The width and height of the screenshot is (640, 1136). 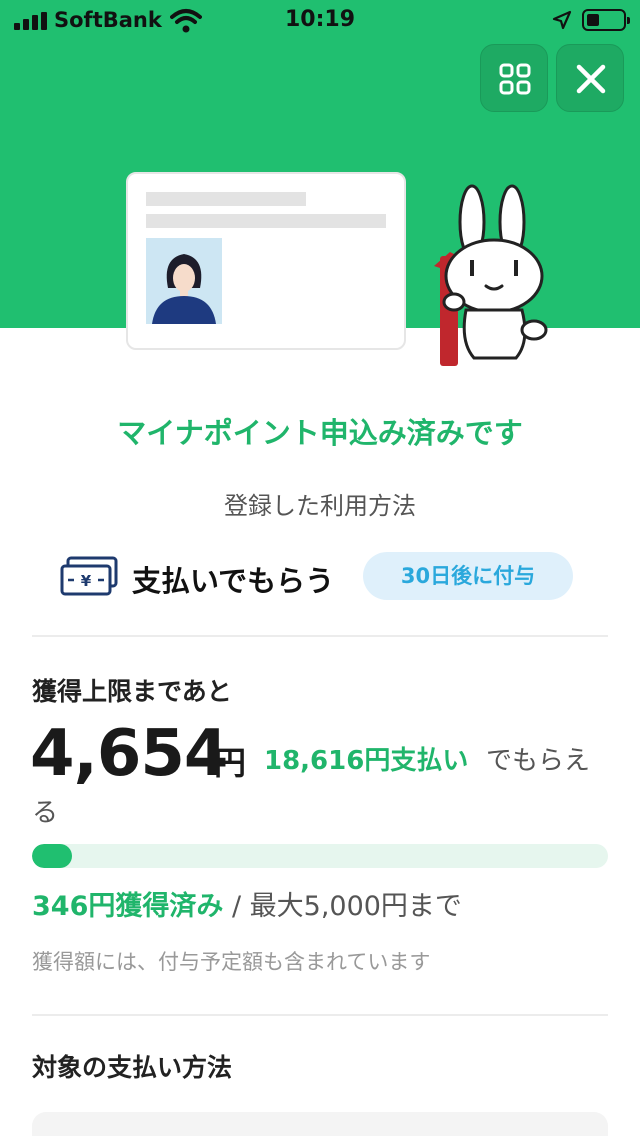 I want to click on limit-label: 獲得上限まであと, so click(x=132, y=691).